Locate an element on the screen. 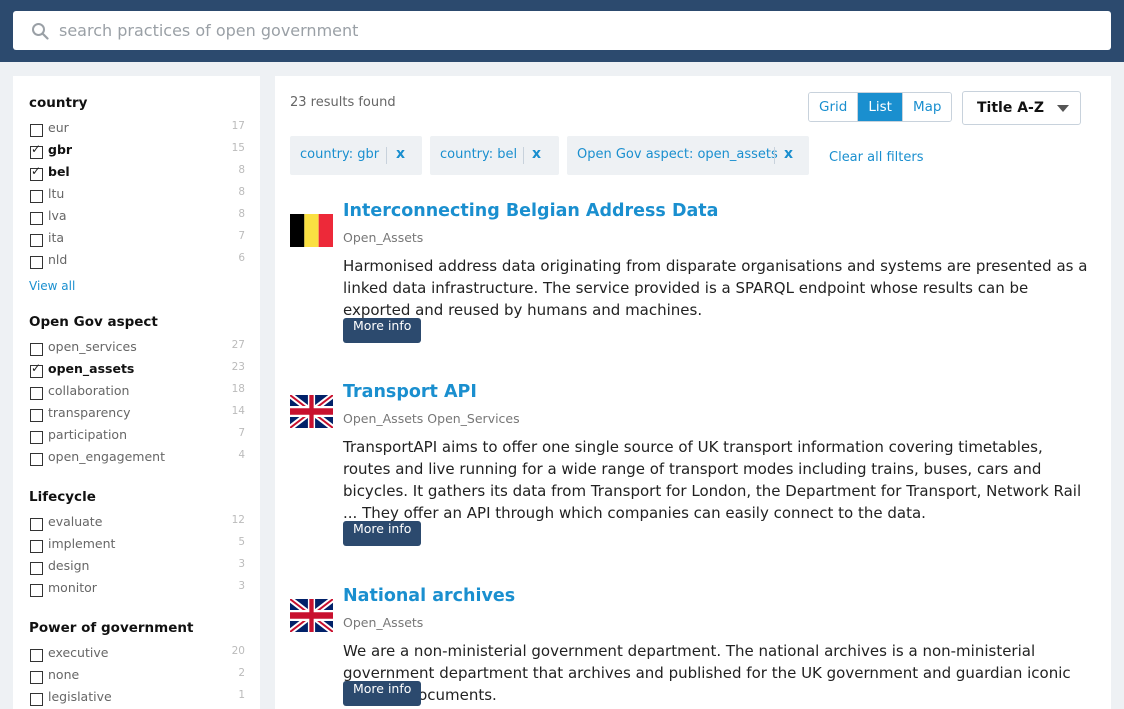 The image size is (1124, 709). facet-option-count: 17 is located at coordinates (238, 126).